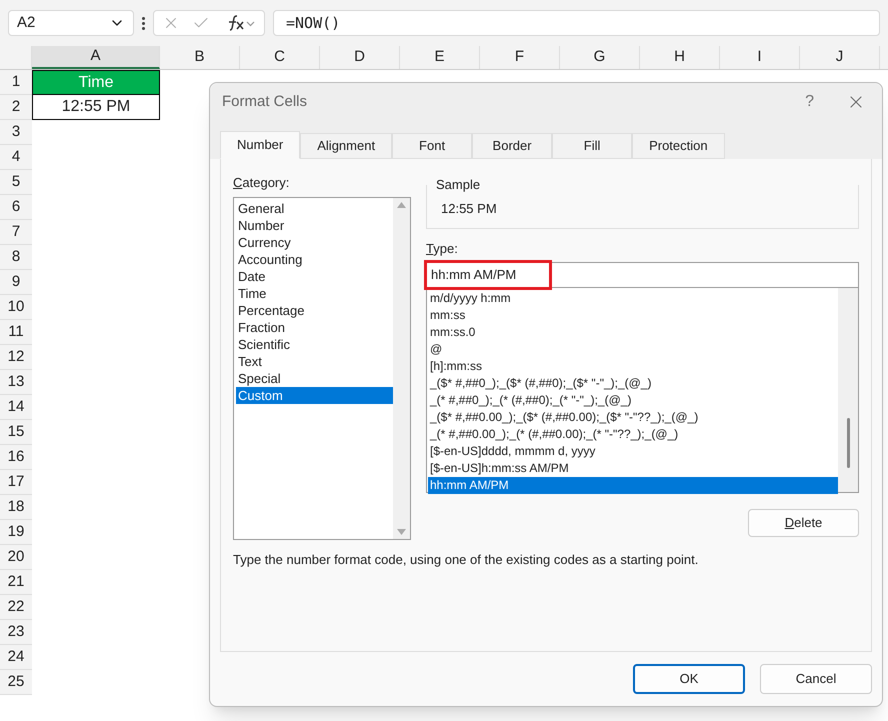  Describe the element at coordinates (633, 315) in the screenshot. I see `format-item: mm:ss` at that location.